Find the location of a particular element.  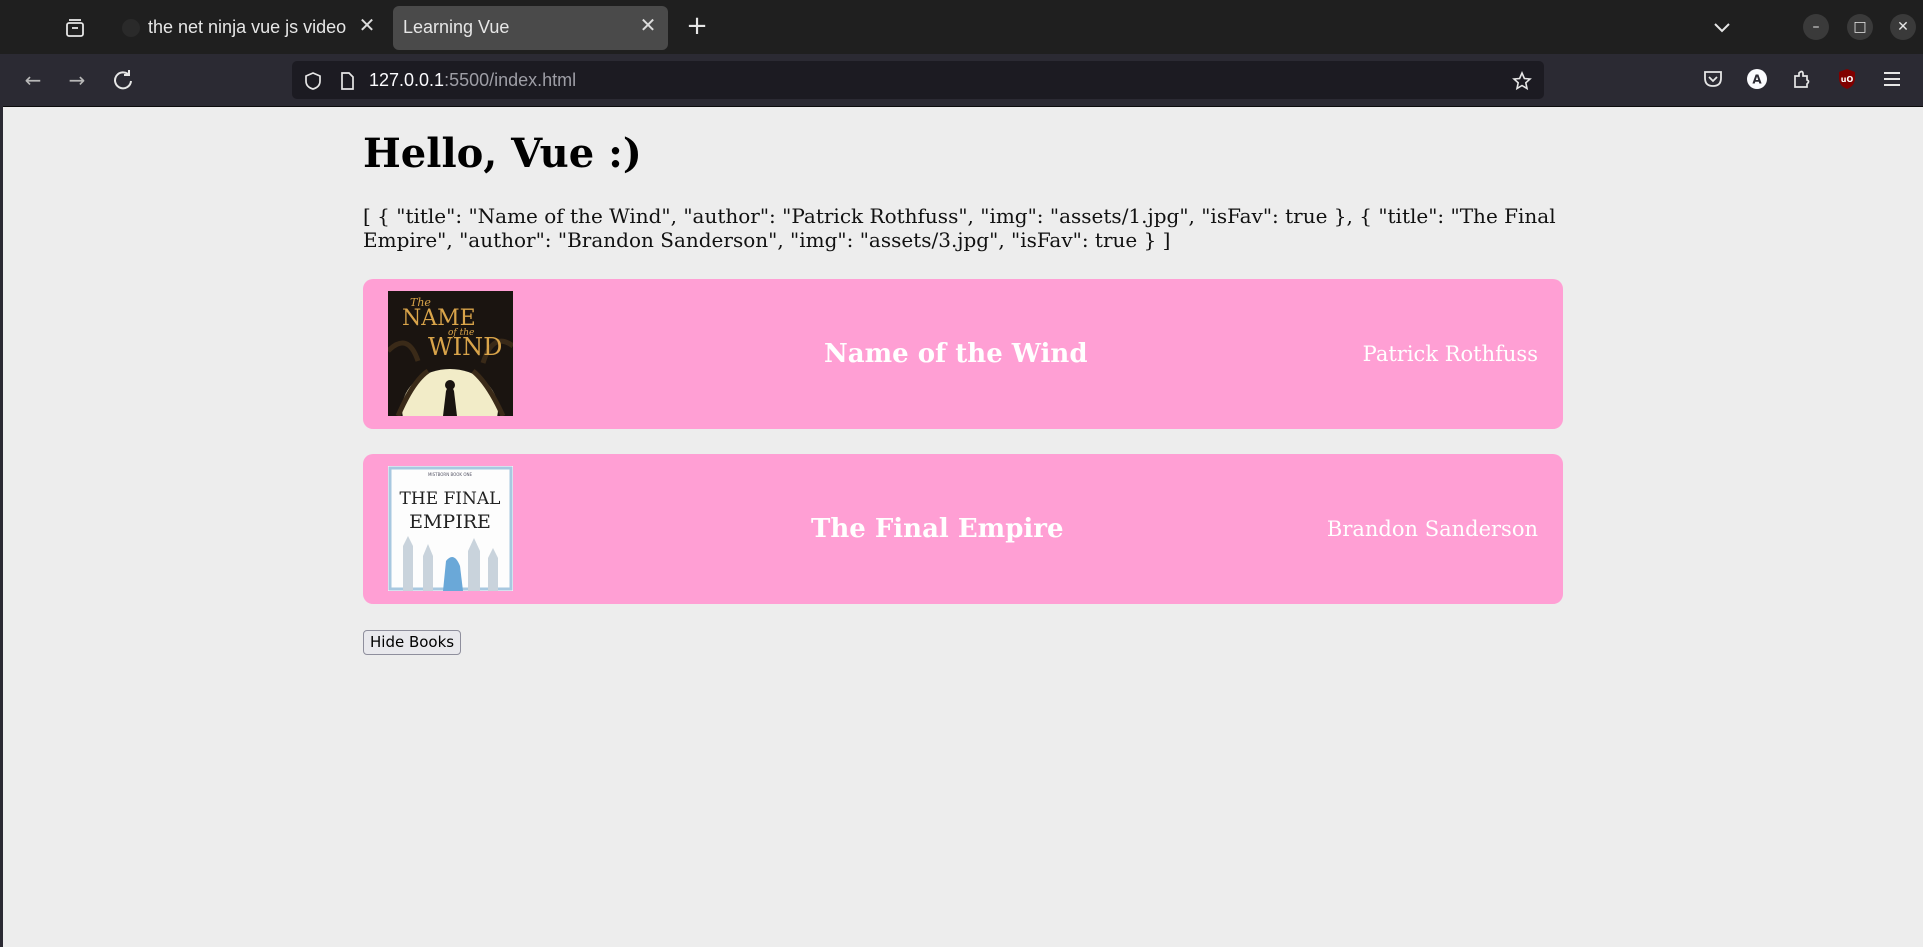

book-cover-image: MISTBORN BOOK ONE THE FINAL EMPIRE is located at coordinates (450, 528).